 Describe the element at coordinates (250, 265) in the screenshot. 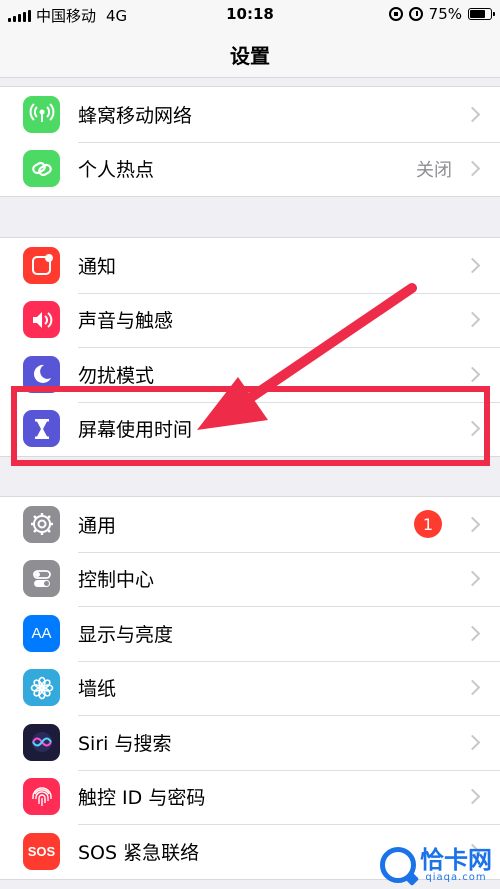

I see `settings-row-notifications: 通知` at that location.